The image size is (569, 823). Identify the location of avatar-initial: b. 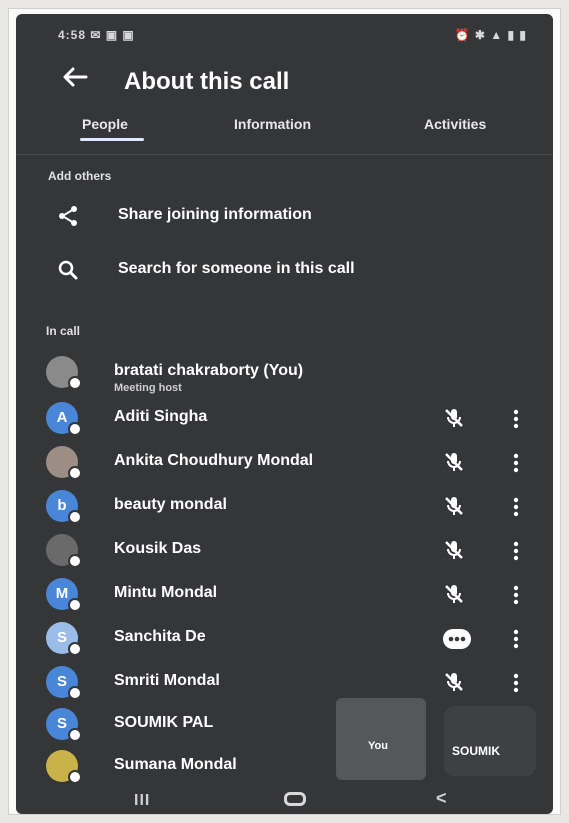
(62, 505).